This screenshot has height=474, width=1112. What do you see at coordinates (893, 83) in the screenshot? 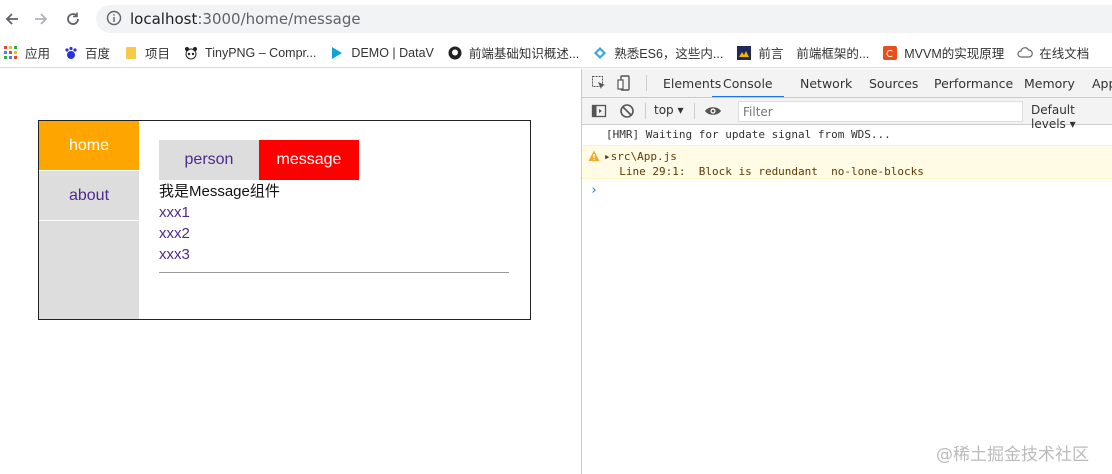
I see `tab-sources: Sources` at bounding box center [893, 83].